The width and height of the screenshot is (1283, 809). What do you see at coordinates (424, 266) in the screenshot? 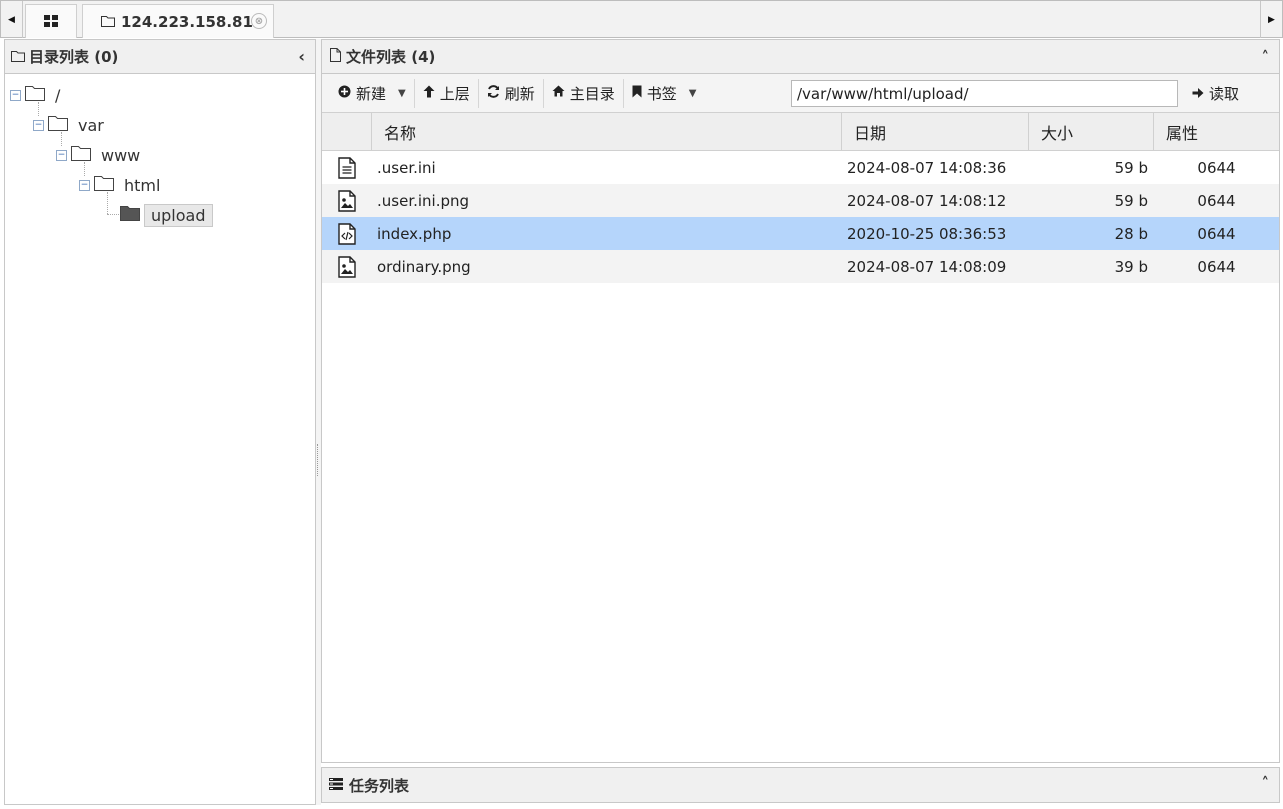
I see `file-name: ordinary.png` at bounding box center [424, 266].